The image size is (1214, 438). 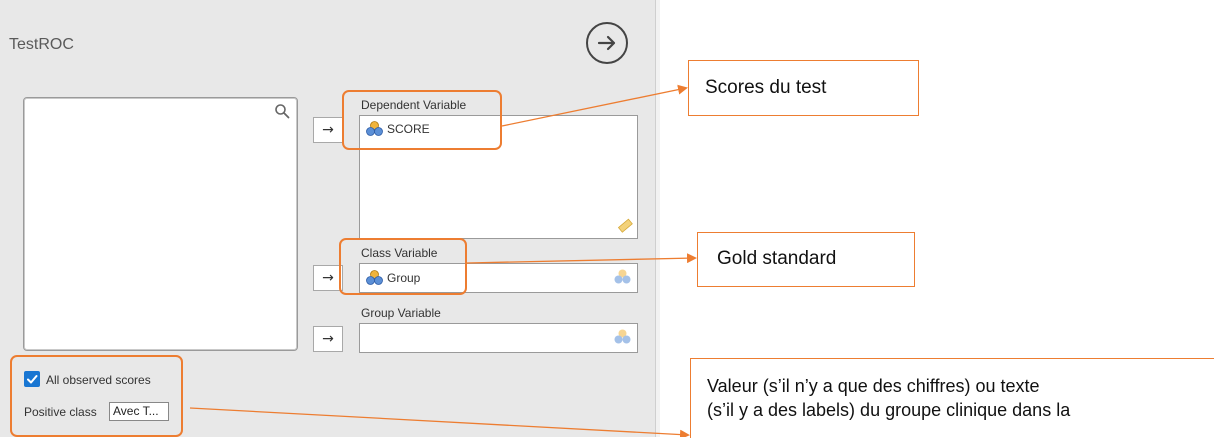 I want to click on callout-gold-standard: Gold standard, so click(x=806, y=259).